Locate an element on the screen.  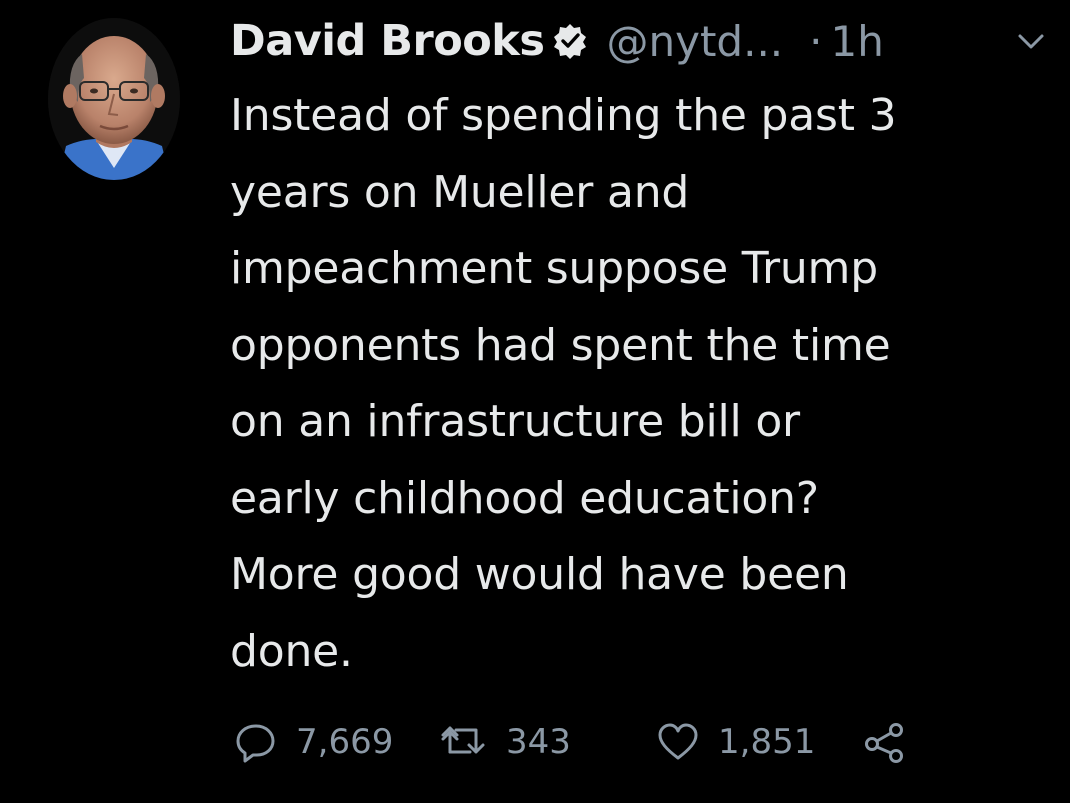
tweet-body-line: More good would have been is located at coordinates (539, 574).